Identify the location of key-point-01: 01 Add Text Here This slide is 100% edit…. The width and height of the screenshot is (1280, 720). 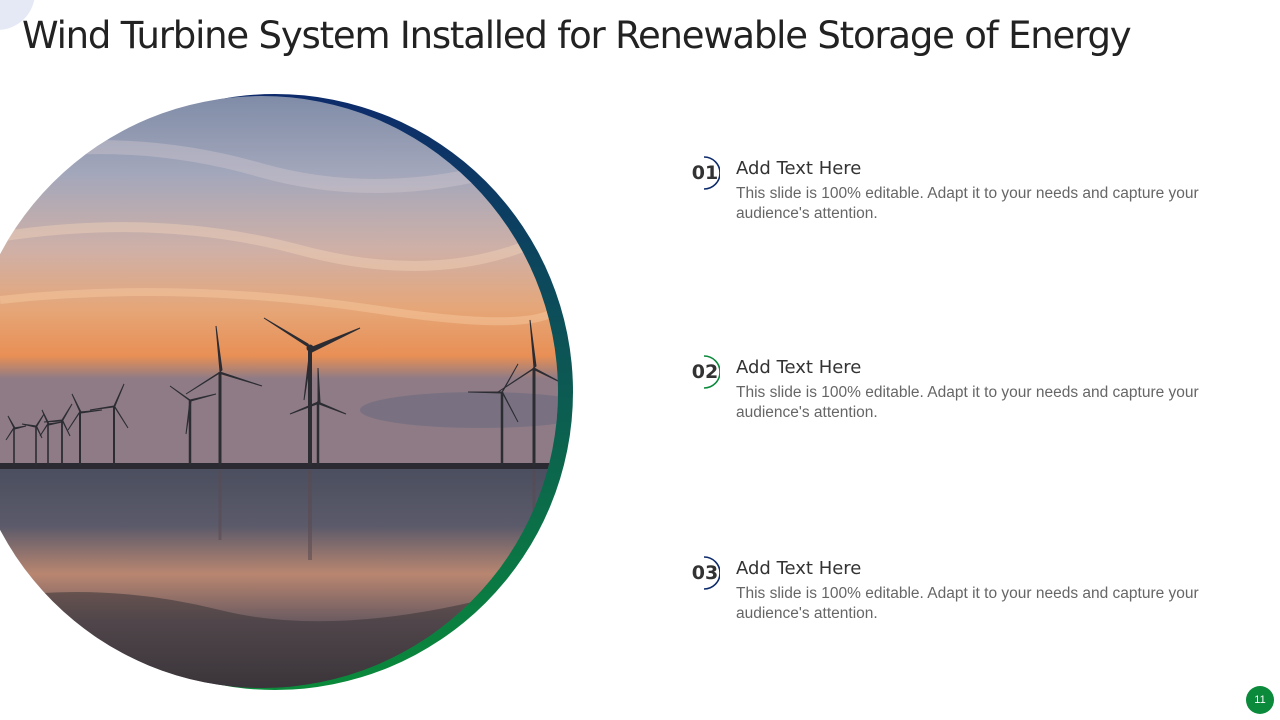
(970, 196).